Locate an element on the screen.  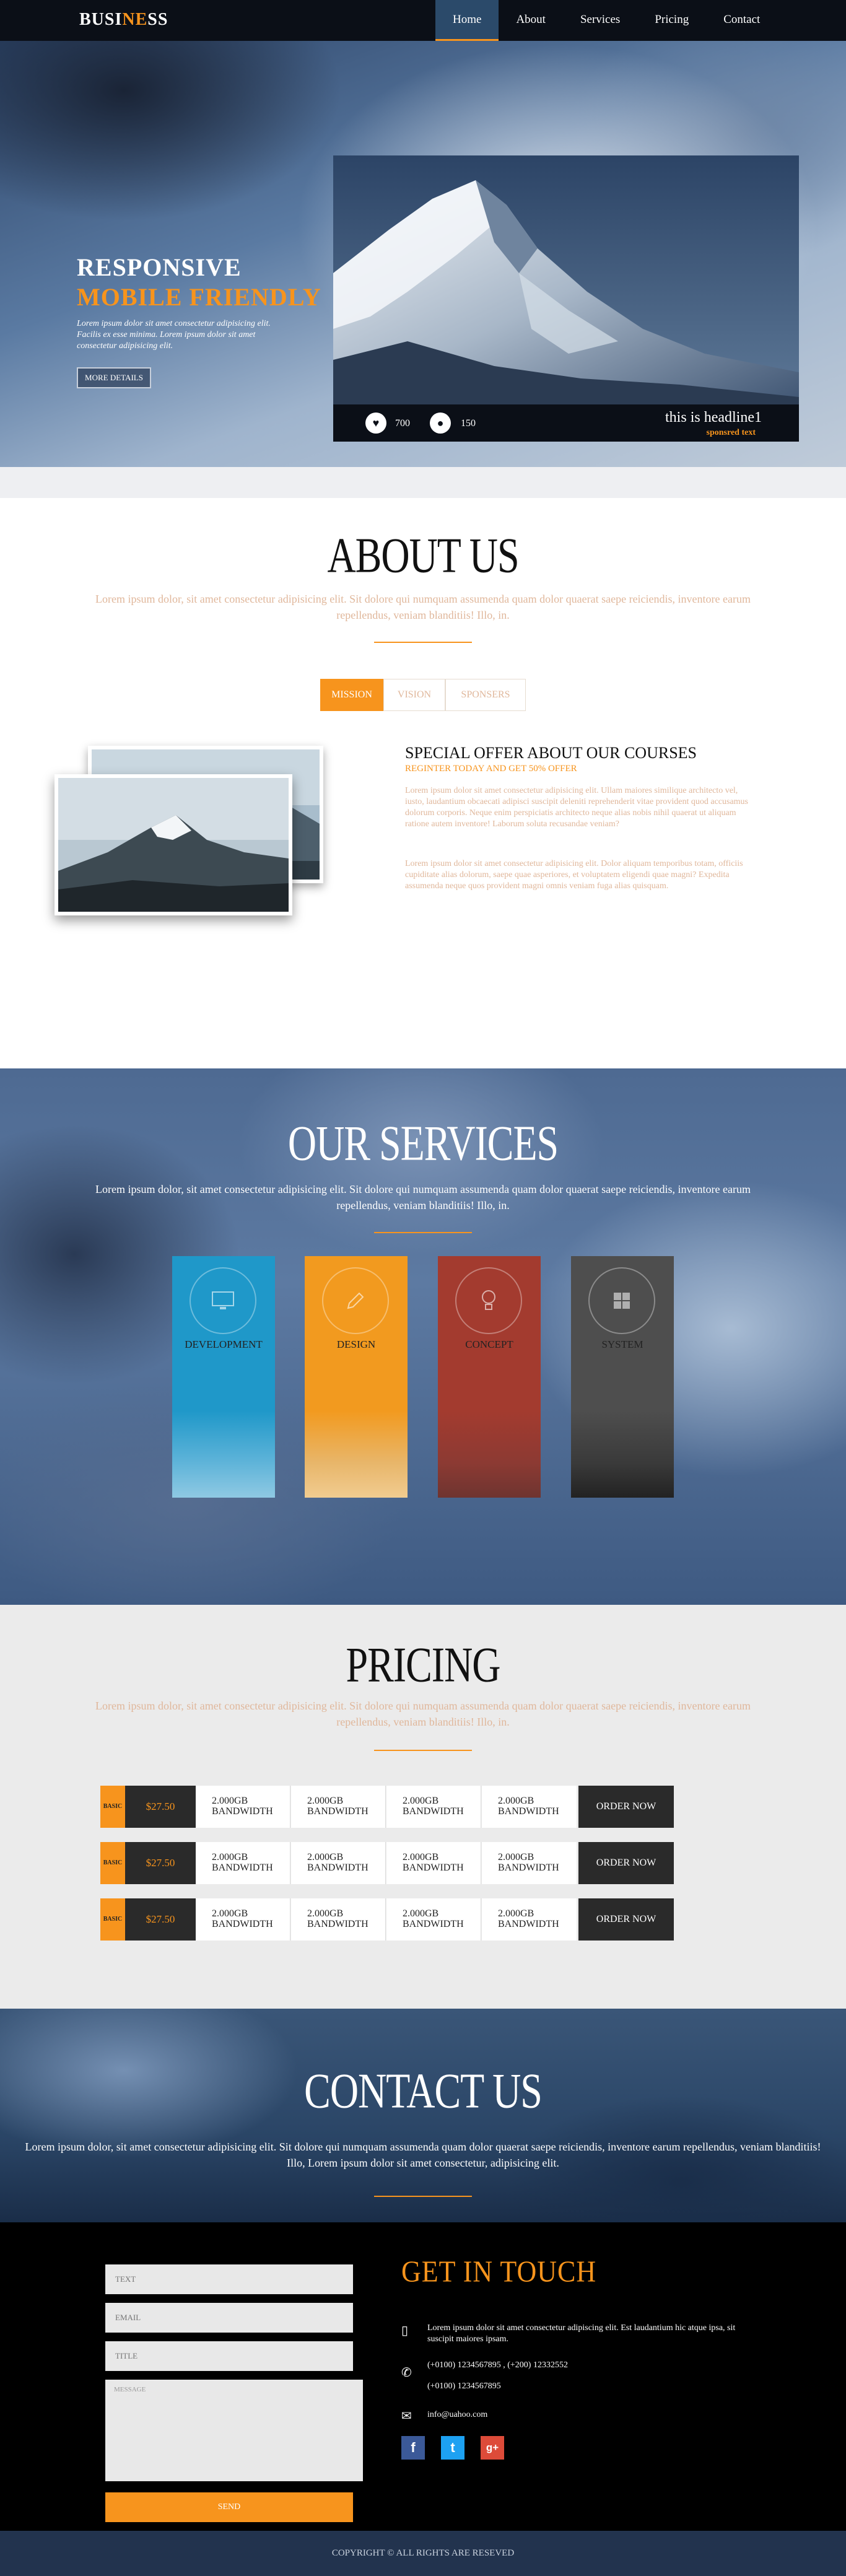
get-in-touch-title: GET IN TOUCH is located at coordinates (499, 2272).